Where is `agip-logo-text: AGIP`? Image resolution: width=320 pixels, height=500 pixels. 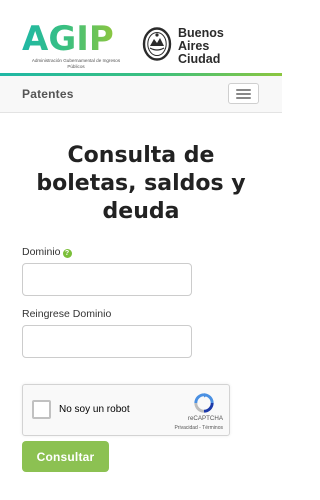
agip-logo-text: AGIP is located at coordinates (68, 39).